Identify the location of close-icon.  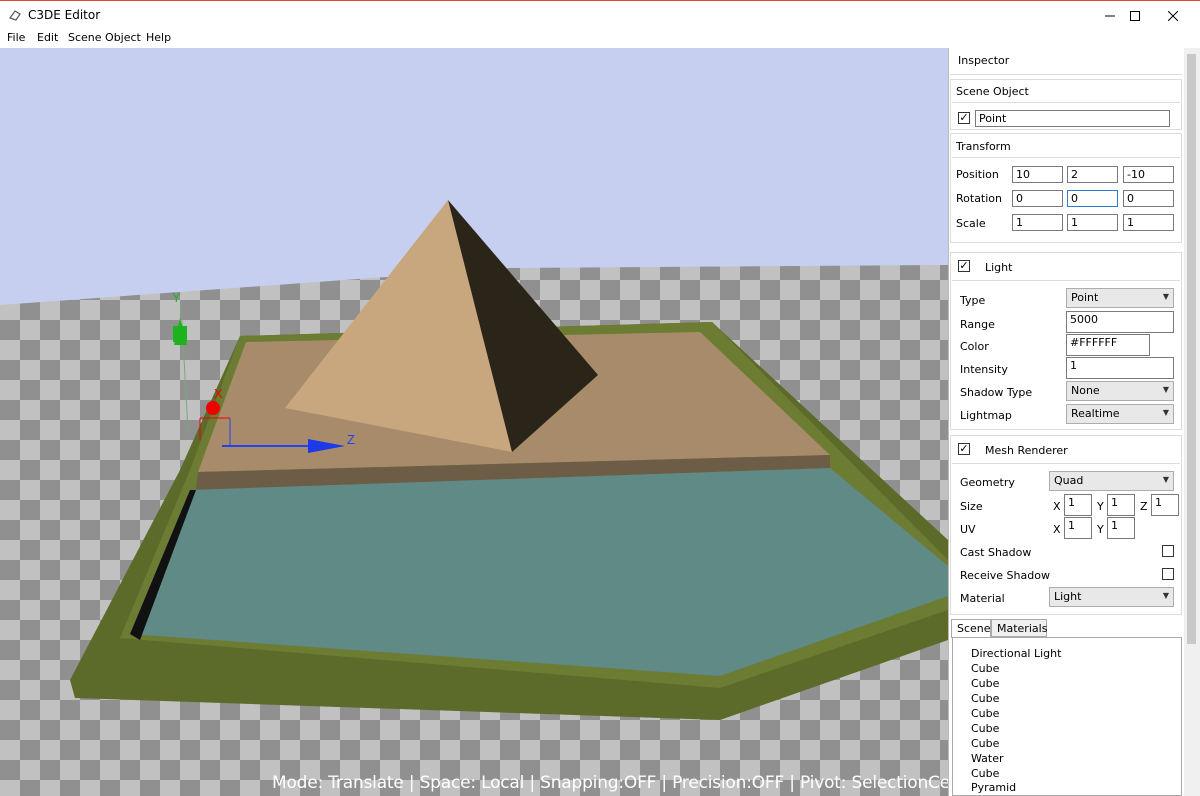
(1172, 15).